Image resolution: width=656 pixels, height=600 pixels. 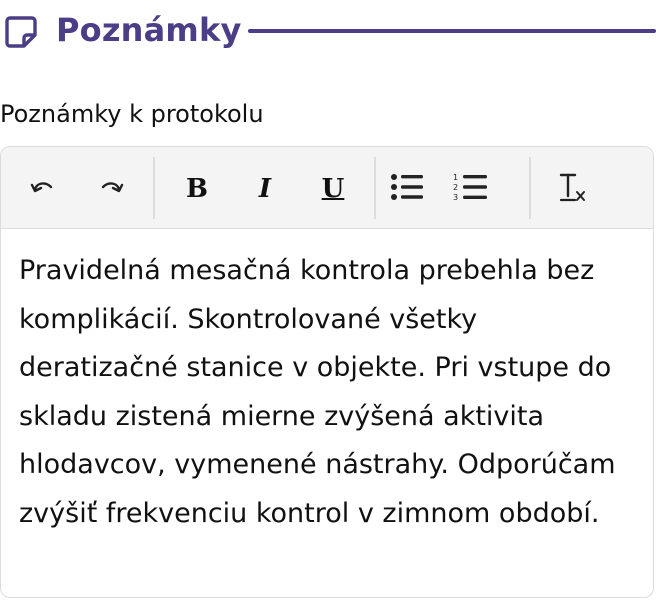 I want to click on underline-button: U, so click(x=333, y=189).